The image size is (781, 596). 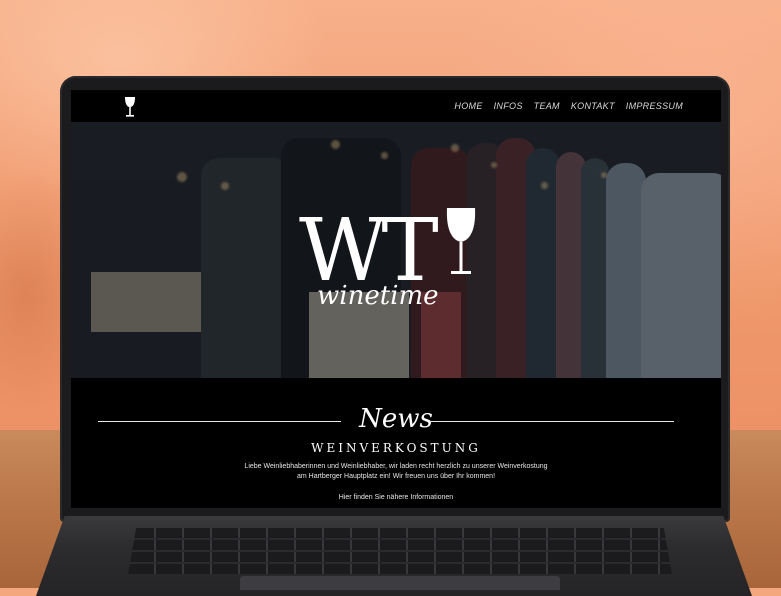 What do you see at coordinates (396, 419) in the screenshot?
I see `news-heading: News` at bounding box center [396, 419].